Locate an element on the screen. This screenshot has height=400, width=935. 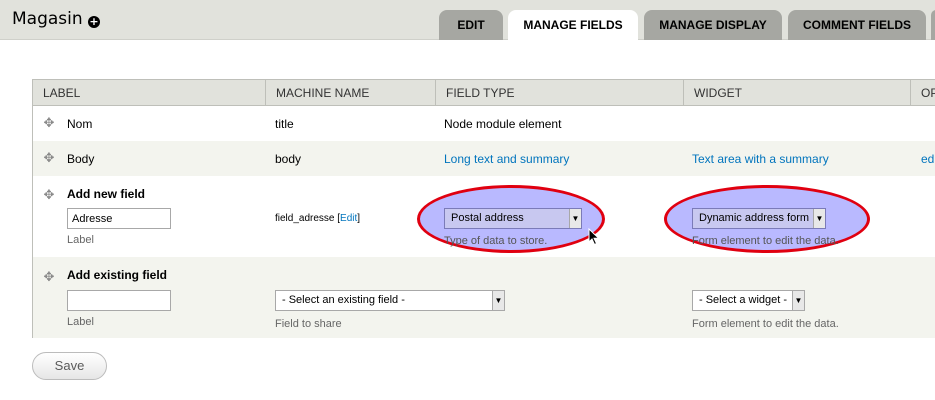
existing-widget-select: - Select a widget - ▼ is located at coordinates (748, 300).